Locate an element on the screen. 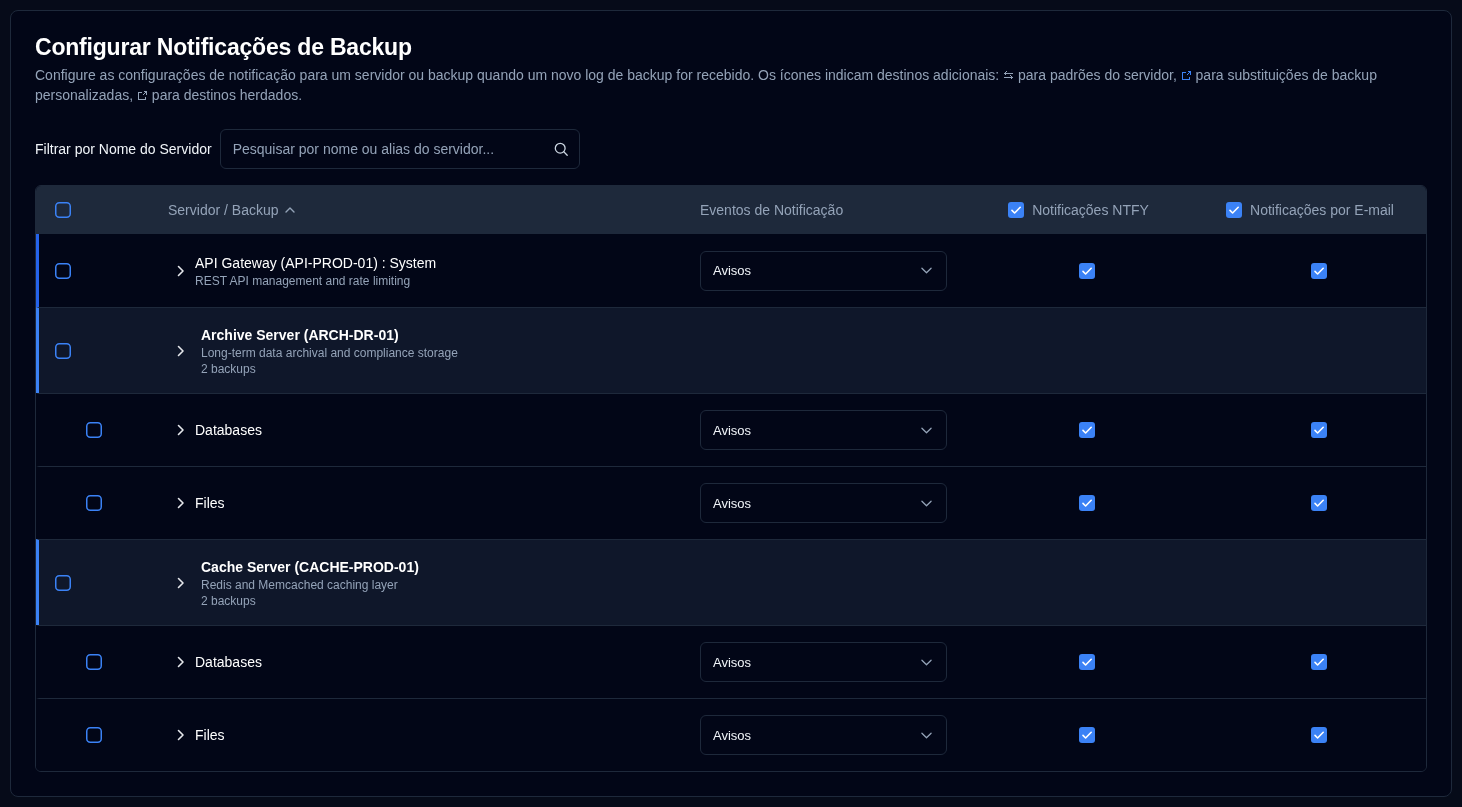 This screenshot has width=1462, height=807. select-all-checkbox is located at coordinates (63, 210).